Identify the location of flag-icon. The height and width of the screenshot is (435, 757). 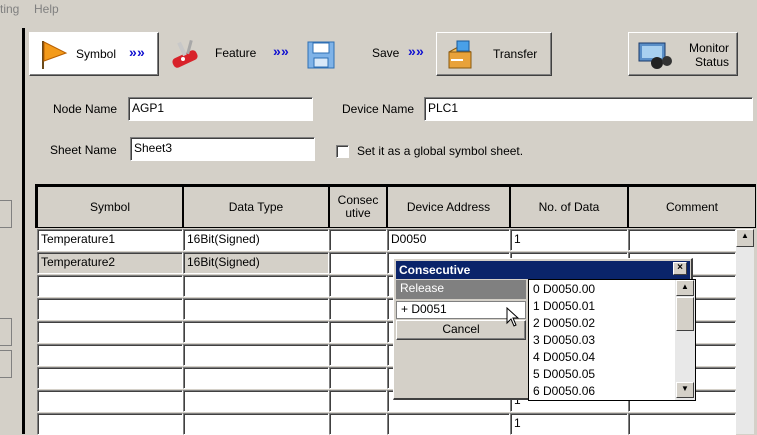
(55, 55).